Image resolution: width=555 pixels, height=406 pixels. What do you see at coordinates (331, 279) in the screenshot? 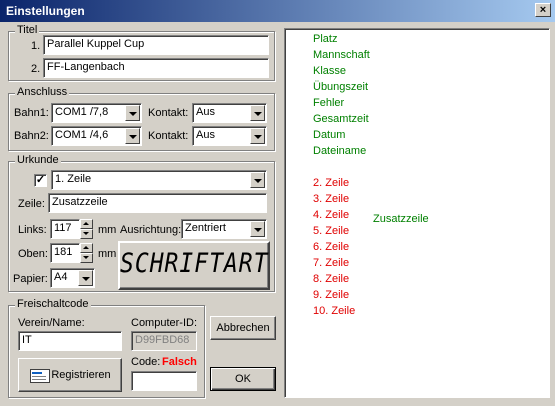
I see `preview-line: 8. Zeile` at bounding box center [331, 279].